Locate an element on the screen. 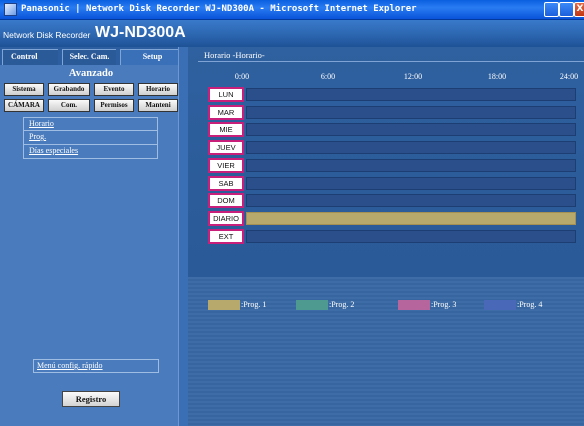  menu-link-prog: Prog. is located at coordinates (37, 136).